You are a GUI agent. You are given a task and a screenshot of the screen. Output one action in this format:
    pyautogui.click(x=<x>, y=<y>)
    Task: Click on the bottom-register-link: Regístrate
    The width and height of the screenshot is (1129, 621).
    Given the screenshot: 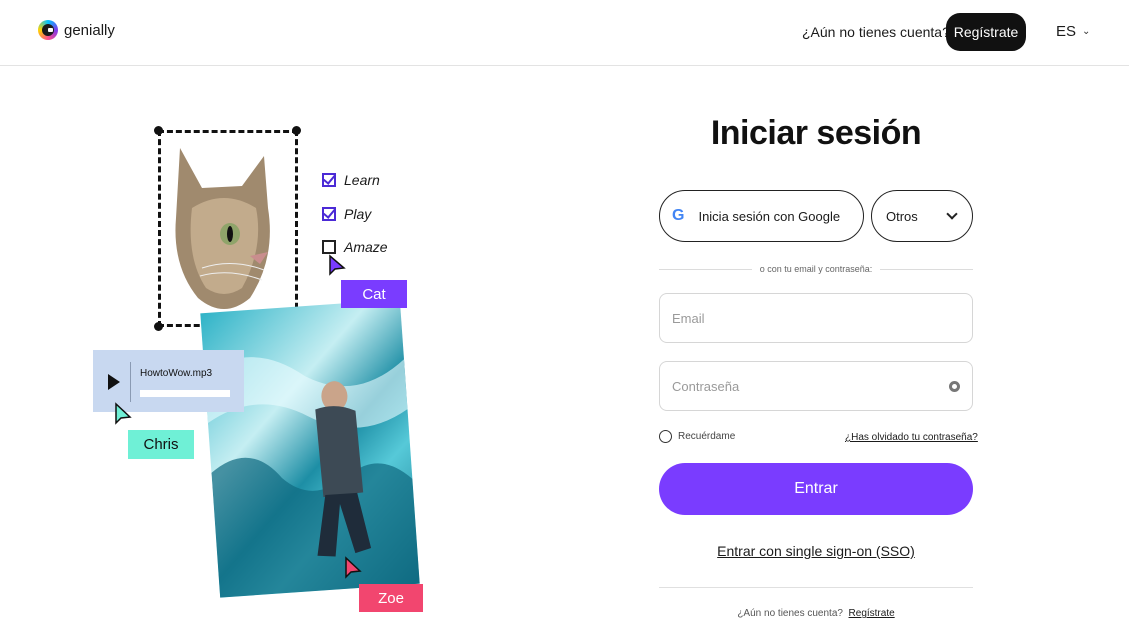 What is the action you would take?
    pyautogui.click(x=872, y=613)
    